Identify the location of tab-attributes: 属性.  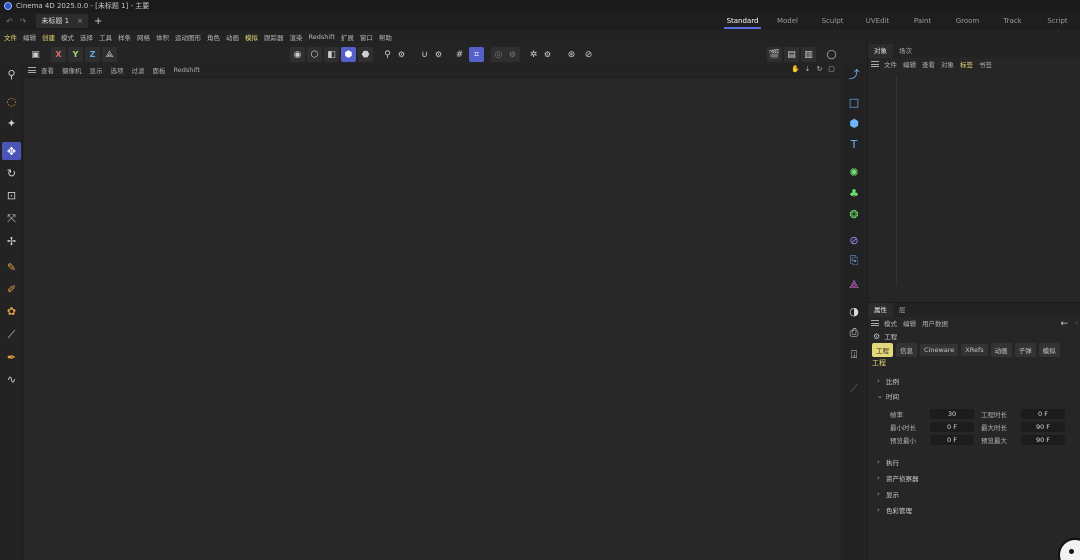
(880, 310).